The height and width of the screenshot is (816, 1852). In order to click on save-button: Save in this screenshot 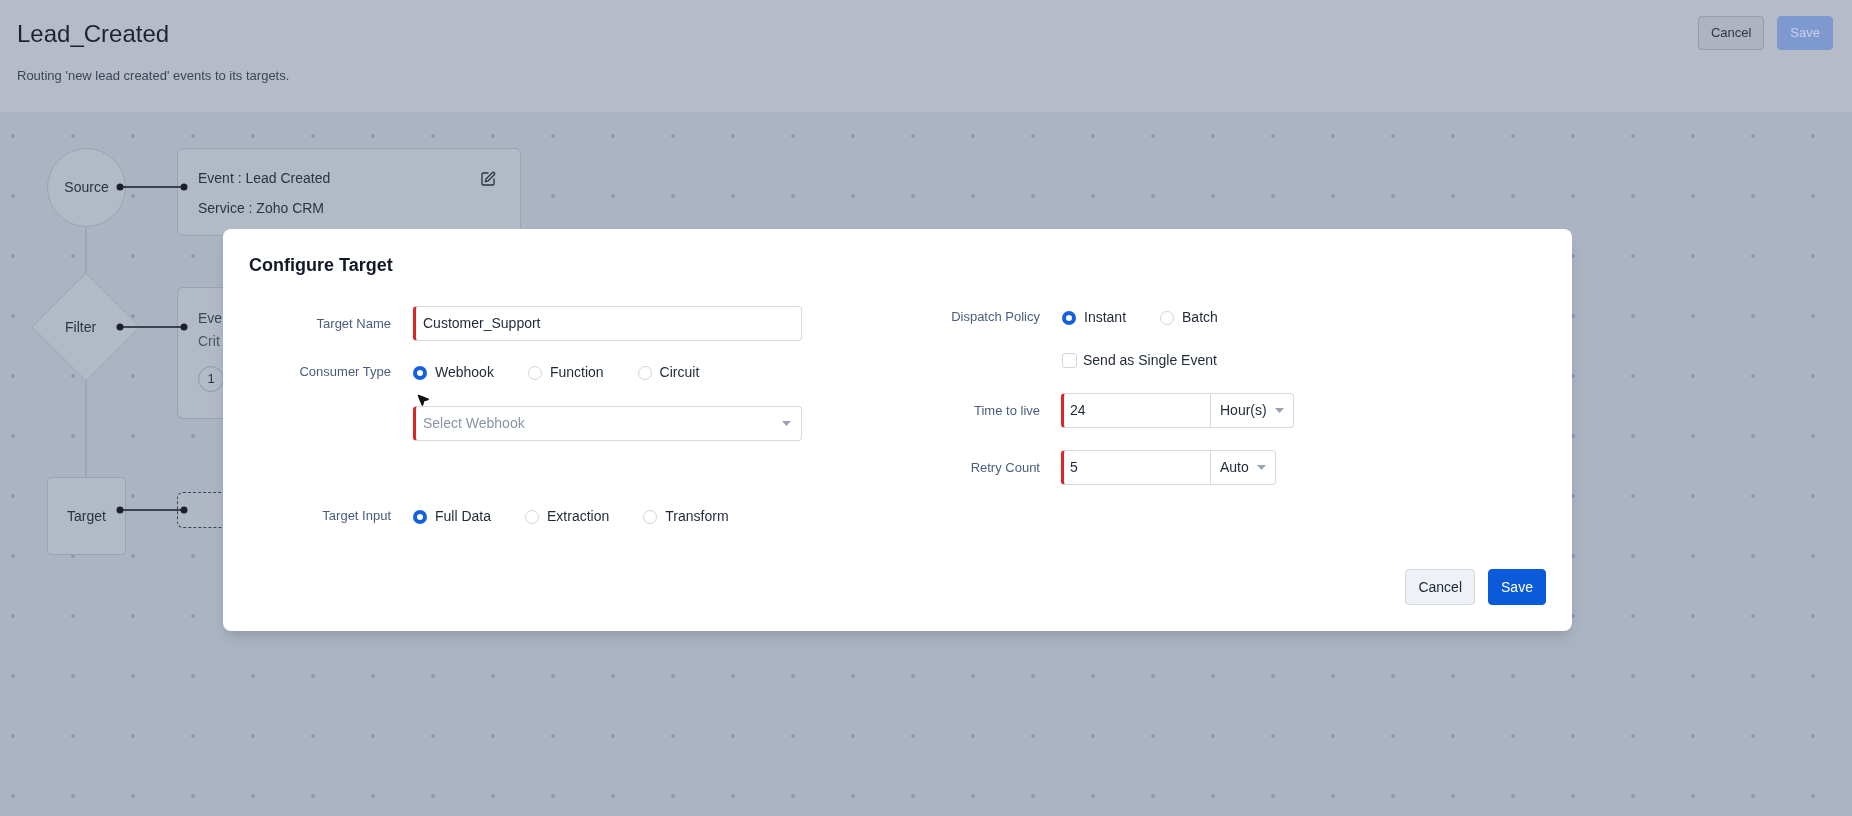, I will do `click(1517, 587)`.